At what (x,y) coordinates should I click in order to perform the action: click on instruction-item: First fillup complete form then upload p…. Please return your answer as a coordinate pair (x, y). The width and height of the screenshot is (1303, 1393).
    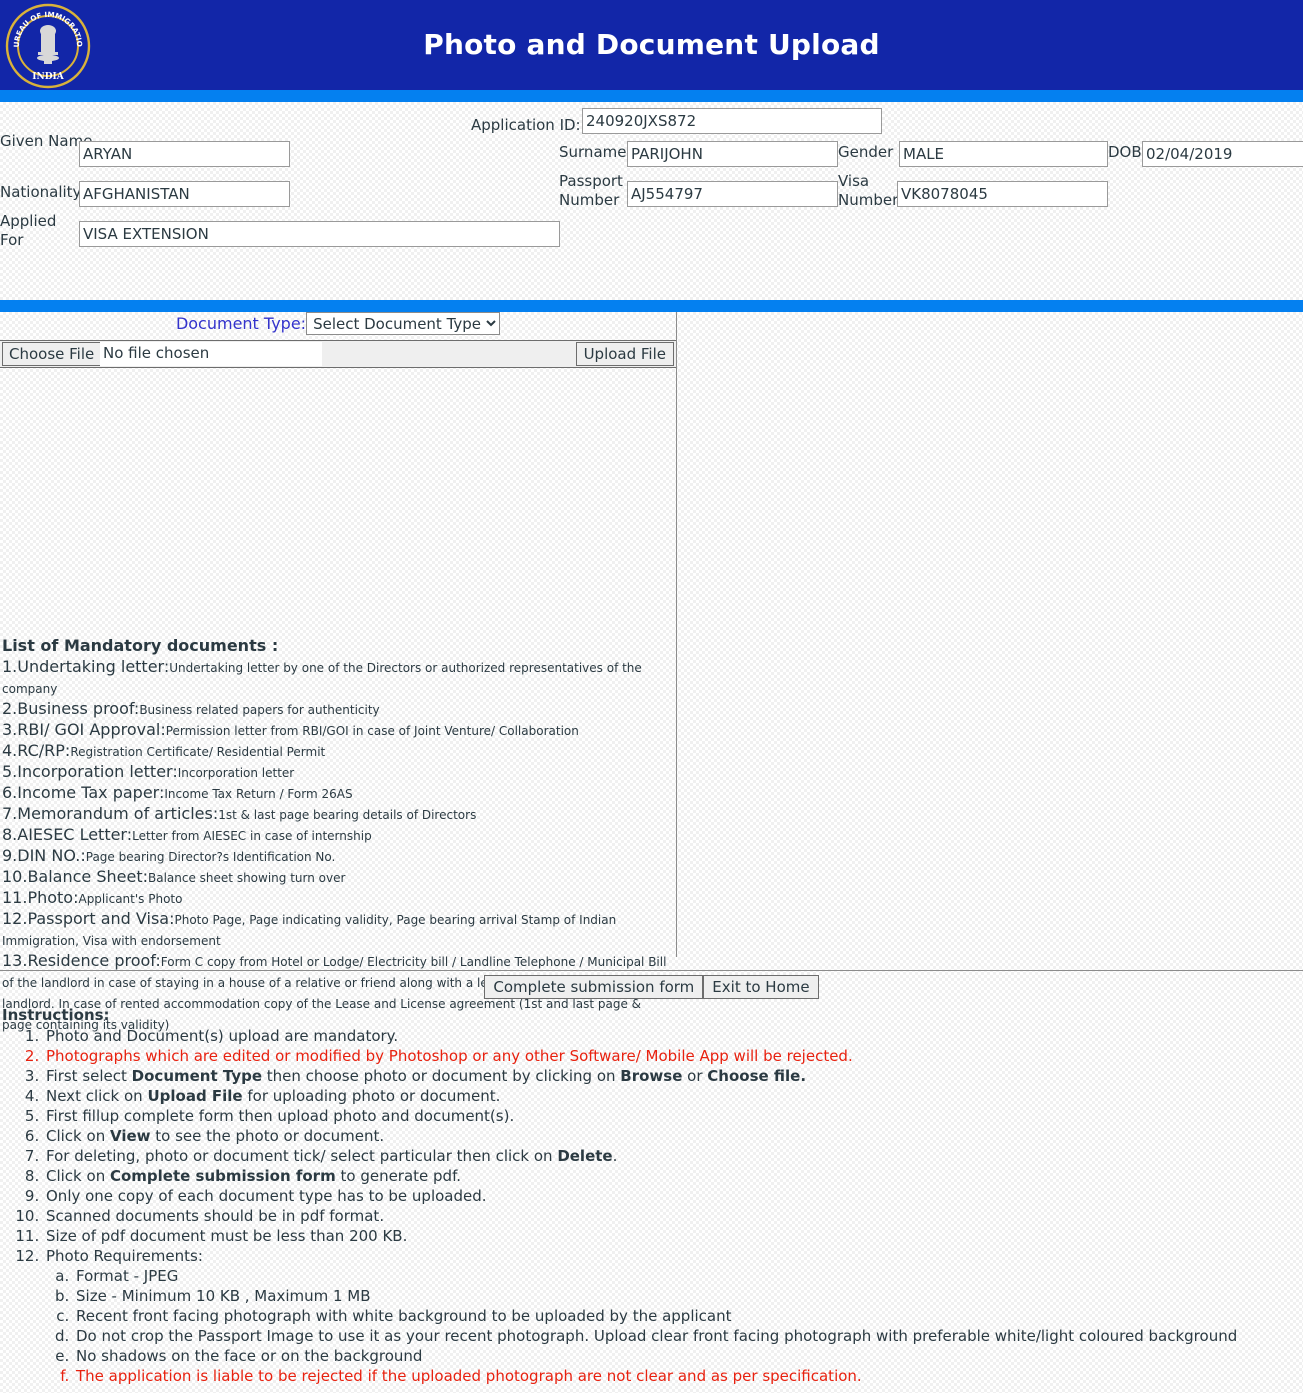
    Looking at the image, I should click on (673, 1116).